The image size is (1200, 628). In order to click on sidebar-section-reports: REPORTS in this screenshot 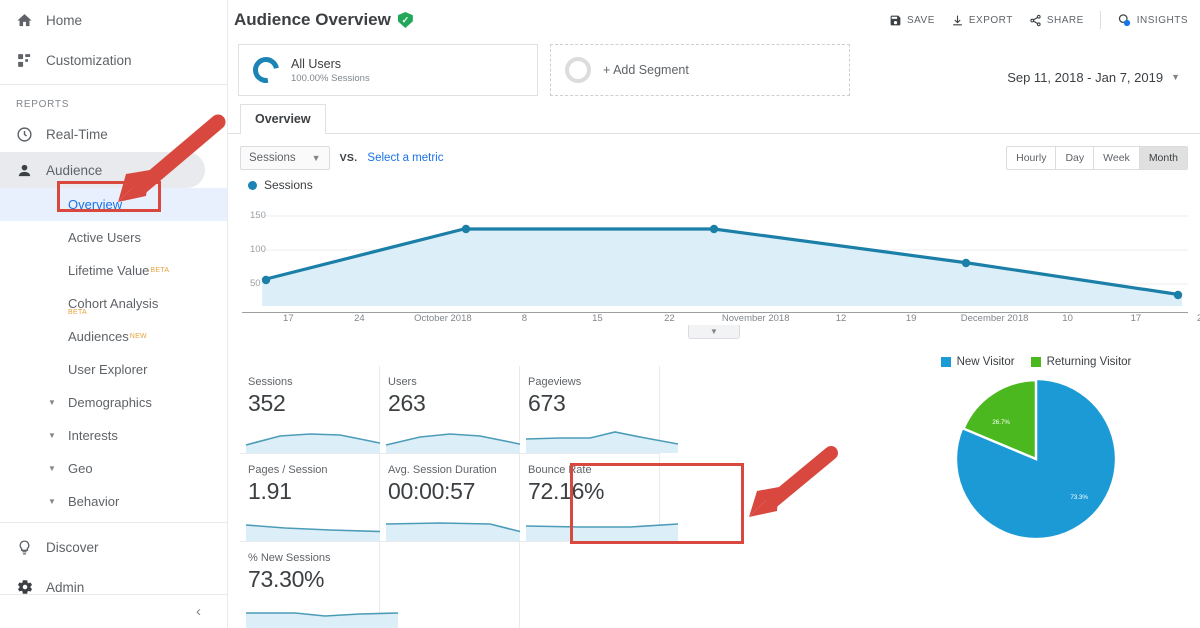, I will do `click(43, 104)`.